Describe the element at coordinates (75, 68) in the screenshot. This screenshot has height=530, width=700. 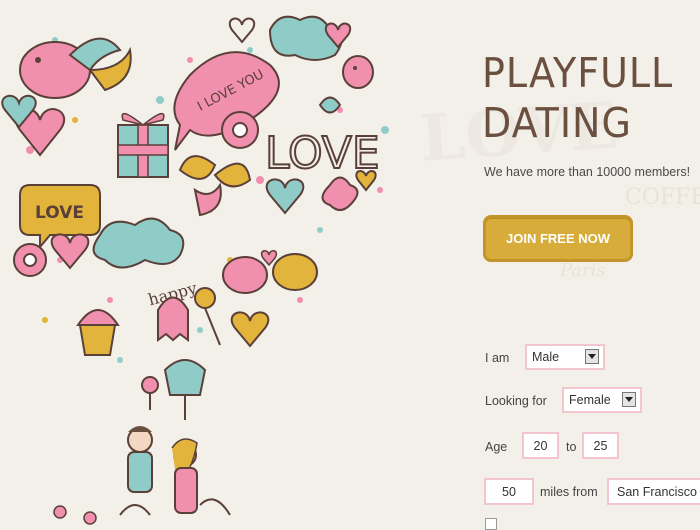
I see `bird-icon` at that location.